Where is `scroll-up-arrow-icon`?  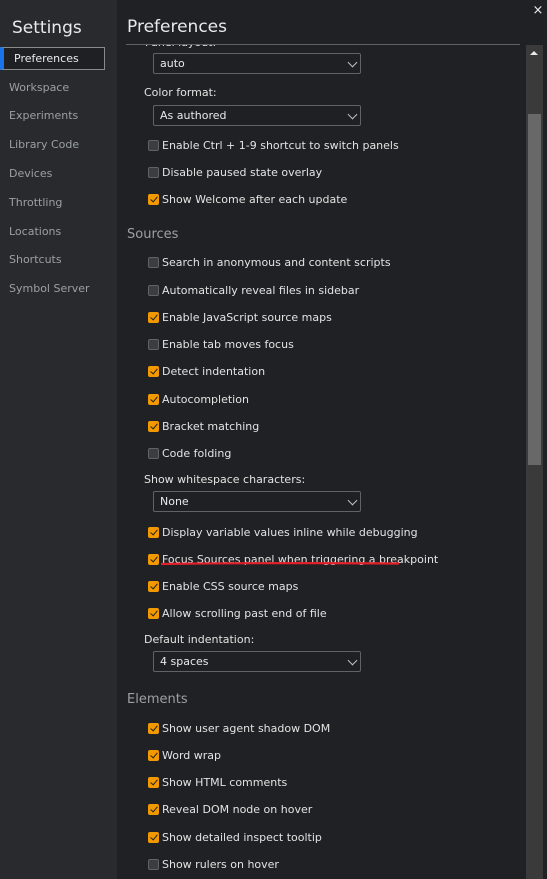 scroll-up-arrow-icon is located at coordinates (534, 53).